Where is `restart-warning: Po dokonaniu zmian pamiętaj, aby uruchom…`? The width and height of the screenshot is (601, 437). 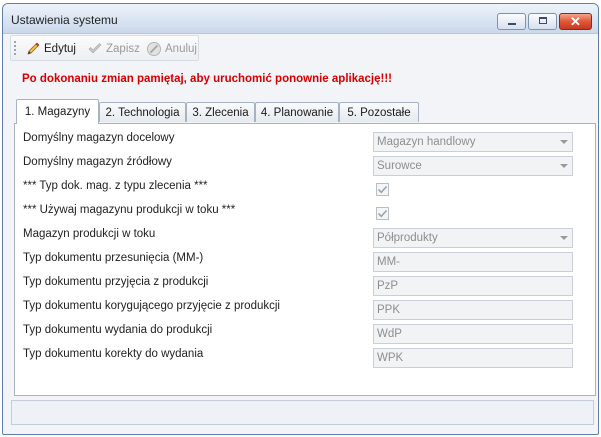
restart-warning: Po dokonaniu zmian pamiętaj, aby uruchom… is located at coordinates (207, 79).